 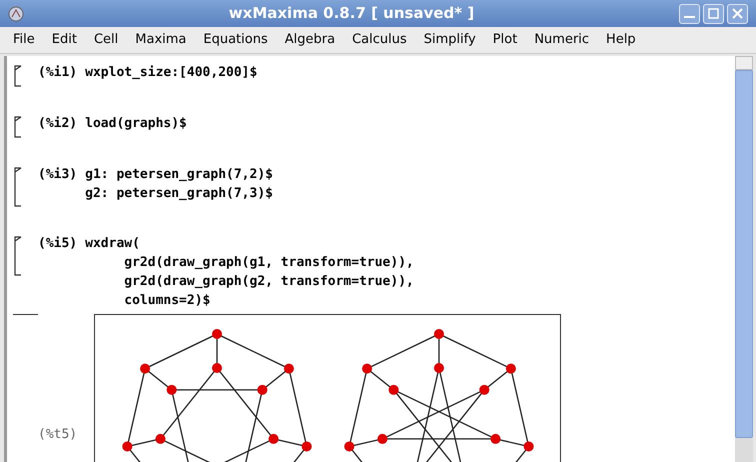 What do you see at coordinates (179, 175) in the screenshot?
I see `code-line: g1: petersen_graph(7,2)$` at bounding box center [179, 175].